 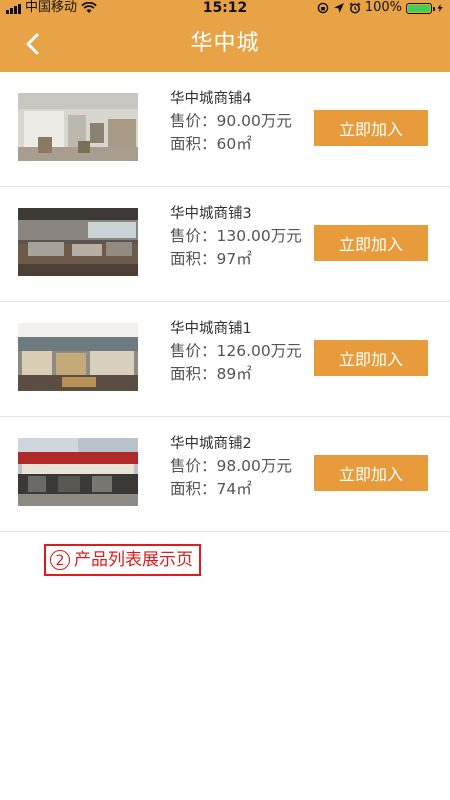 I want to click on item-info: 华中城商铺1 售价：126.00万元 面积：89㎡, so click(x=236, y=352).